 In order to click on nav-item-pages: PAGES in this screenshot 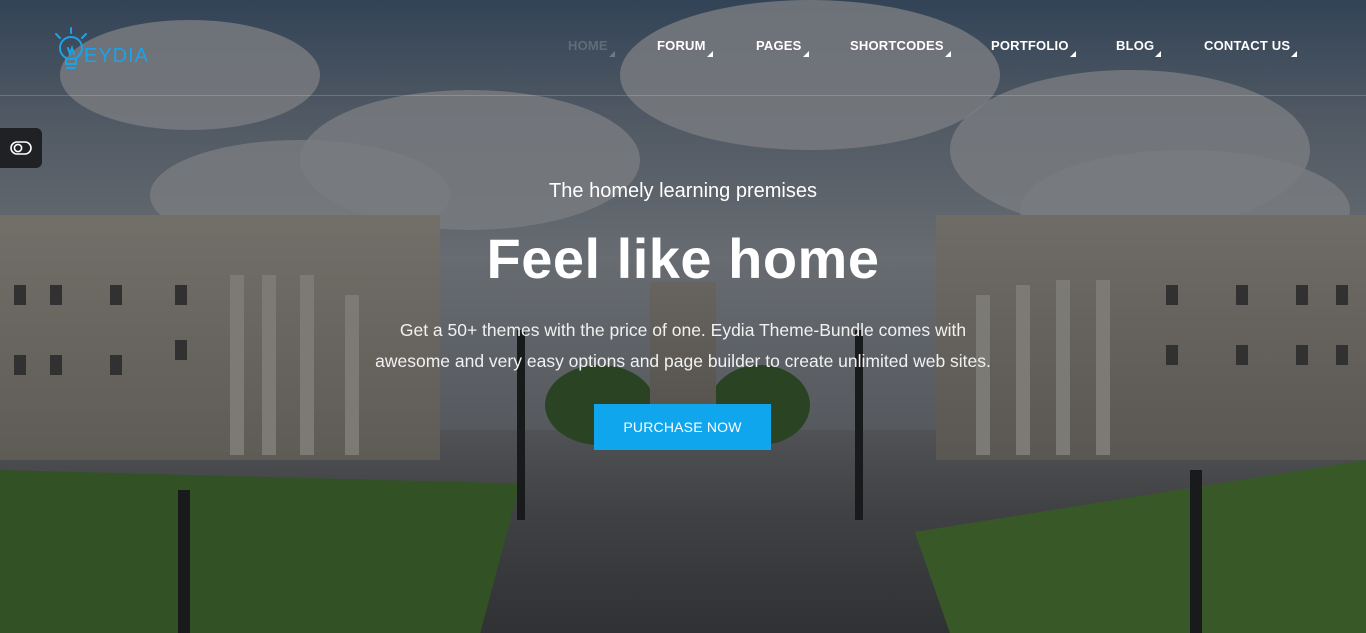, I will do `click(782, 47)`.